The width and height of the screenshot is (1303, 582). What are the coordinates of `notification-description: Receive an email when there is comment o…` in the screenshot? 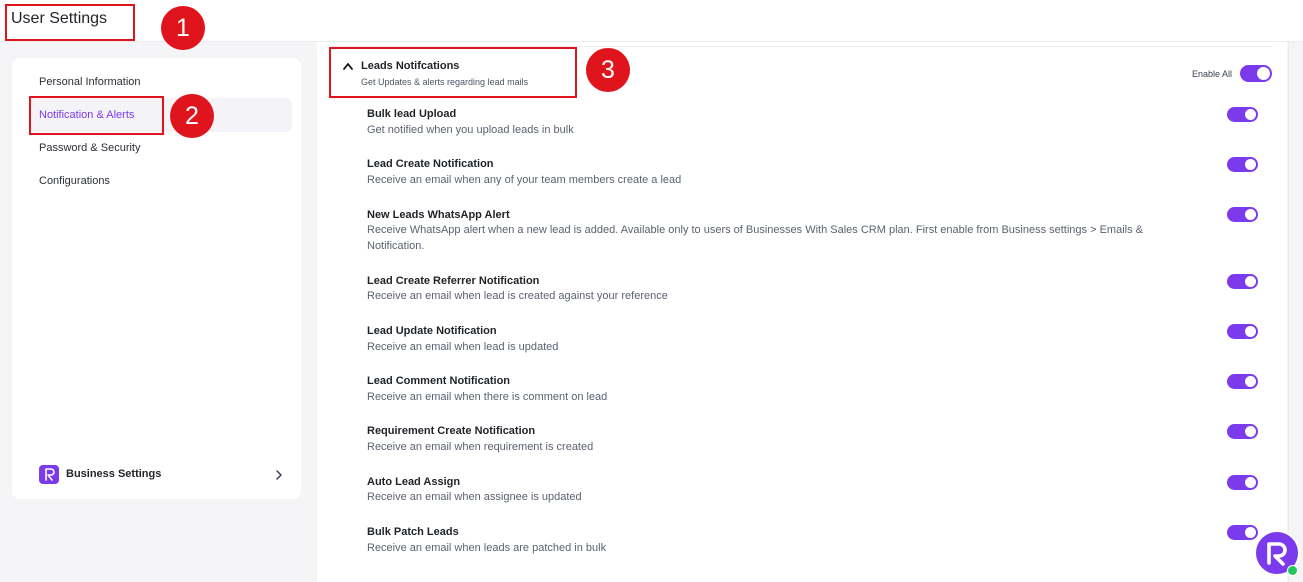 It's located at (487, 397).